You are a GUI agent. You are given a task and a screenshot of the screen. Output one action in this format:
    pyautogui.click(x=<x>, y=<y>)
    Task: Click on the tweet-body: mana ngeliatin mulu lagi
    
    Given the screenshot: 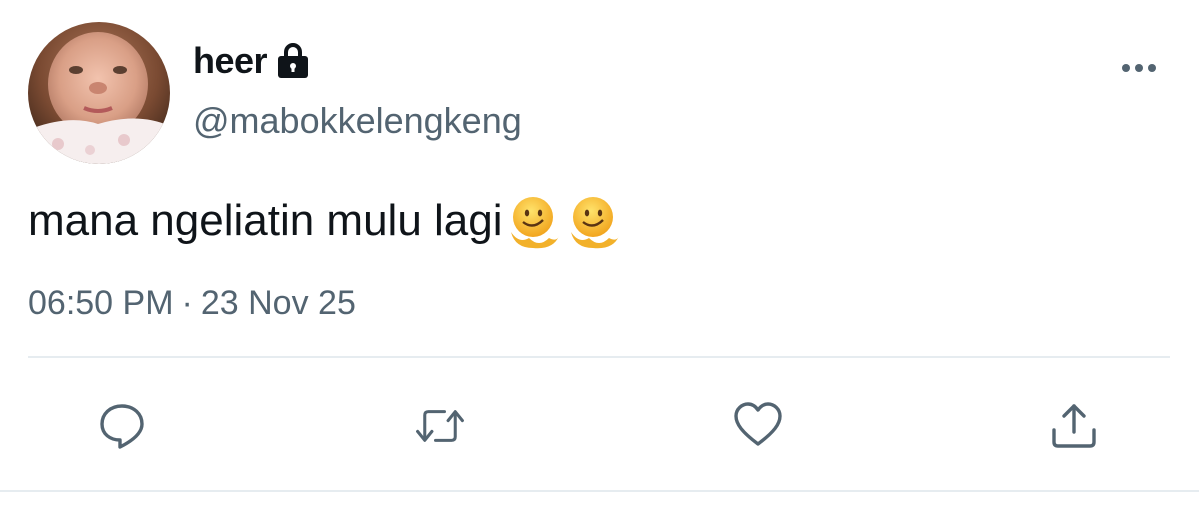 What is the action you would take?
    pyautogui.click(x=265, y=220)
    